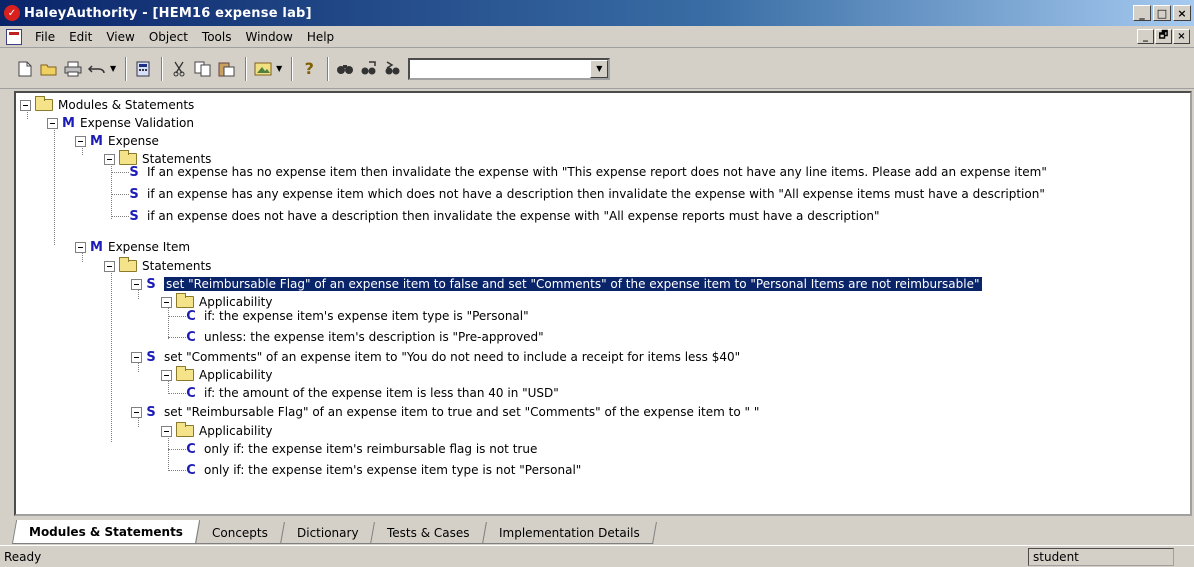 The image size is (1194, 567). I want to click on window-title: HaleyAuthority - [HEM16 expense lab], so click(168, 13).